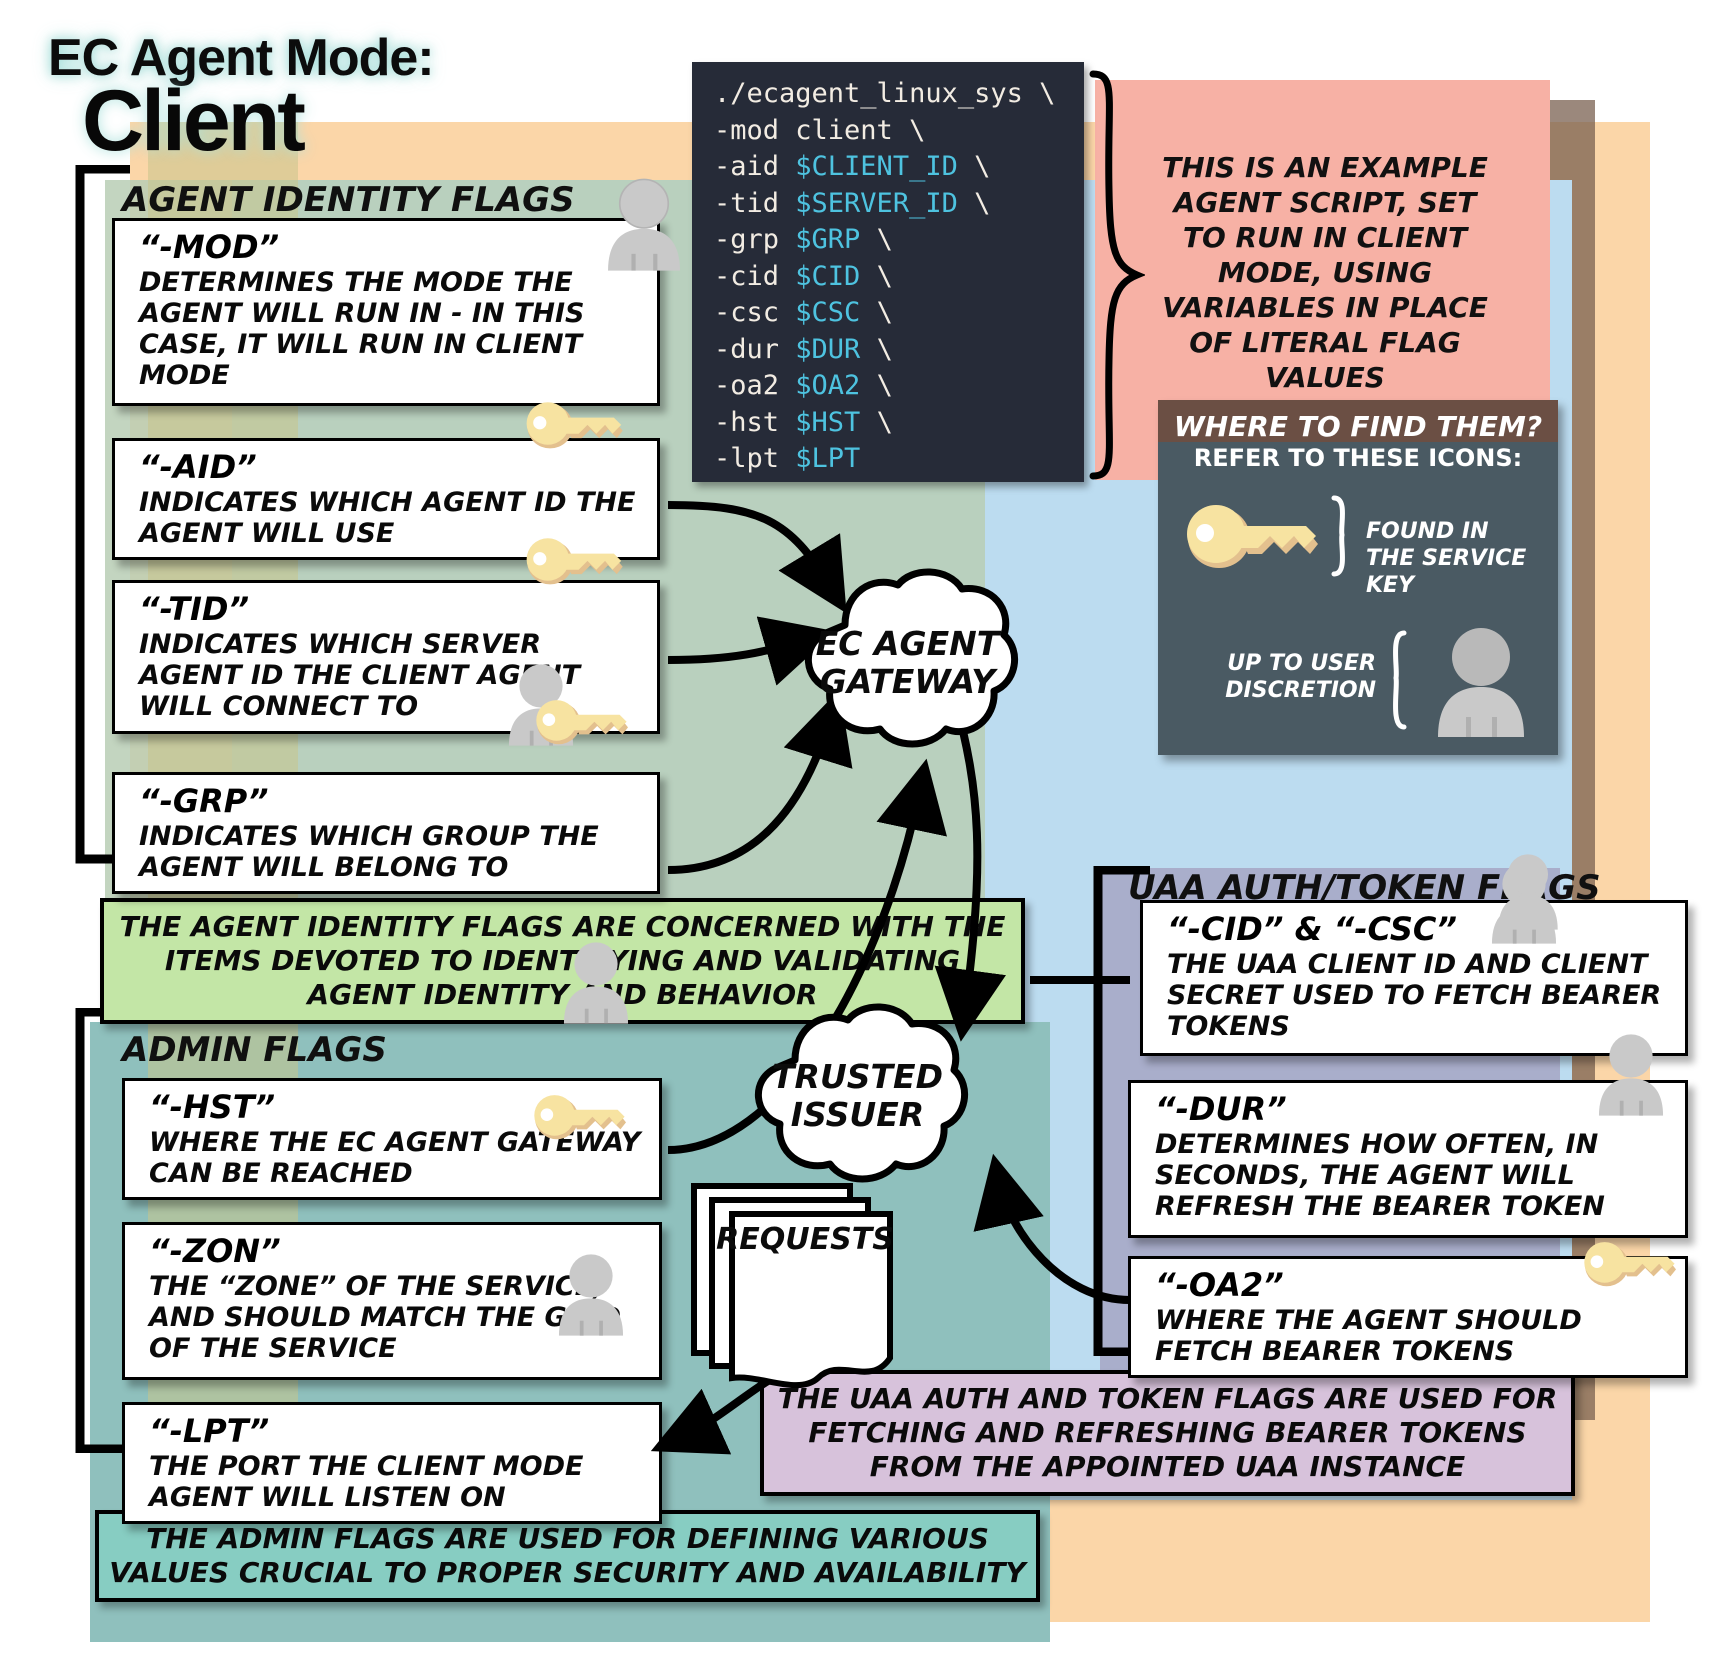 The width and height of the screenshot is (1720, 1680). Describe the element at coordinates (198, 467) in the screenshot. I see `flag-title: “-AID”` at that location.